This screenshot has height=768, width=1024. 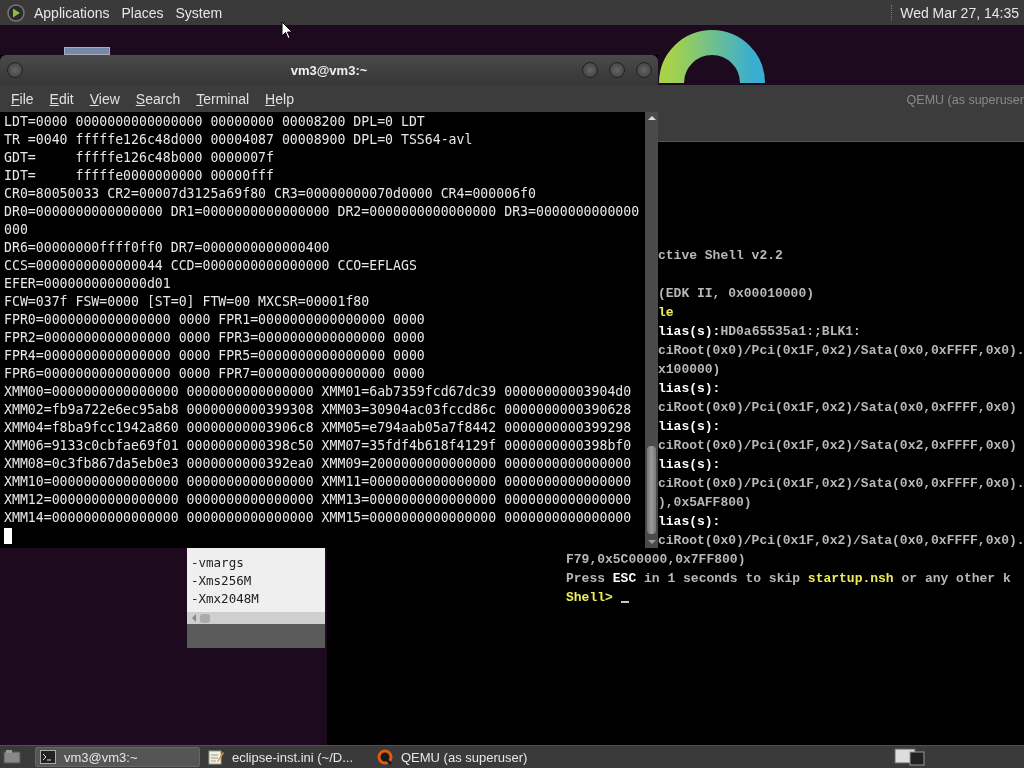 What do you see at coordinates (910, 757) in the screenshot?
I see `monitors-icon` at bounding box center [910, 757].